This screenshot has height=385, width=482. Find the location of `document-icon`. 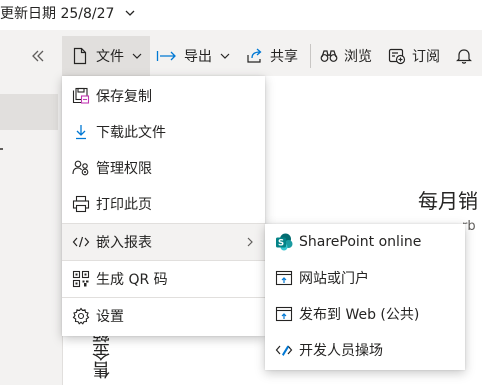

document-icon is located at coordinates (80, 56).